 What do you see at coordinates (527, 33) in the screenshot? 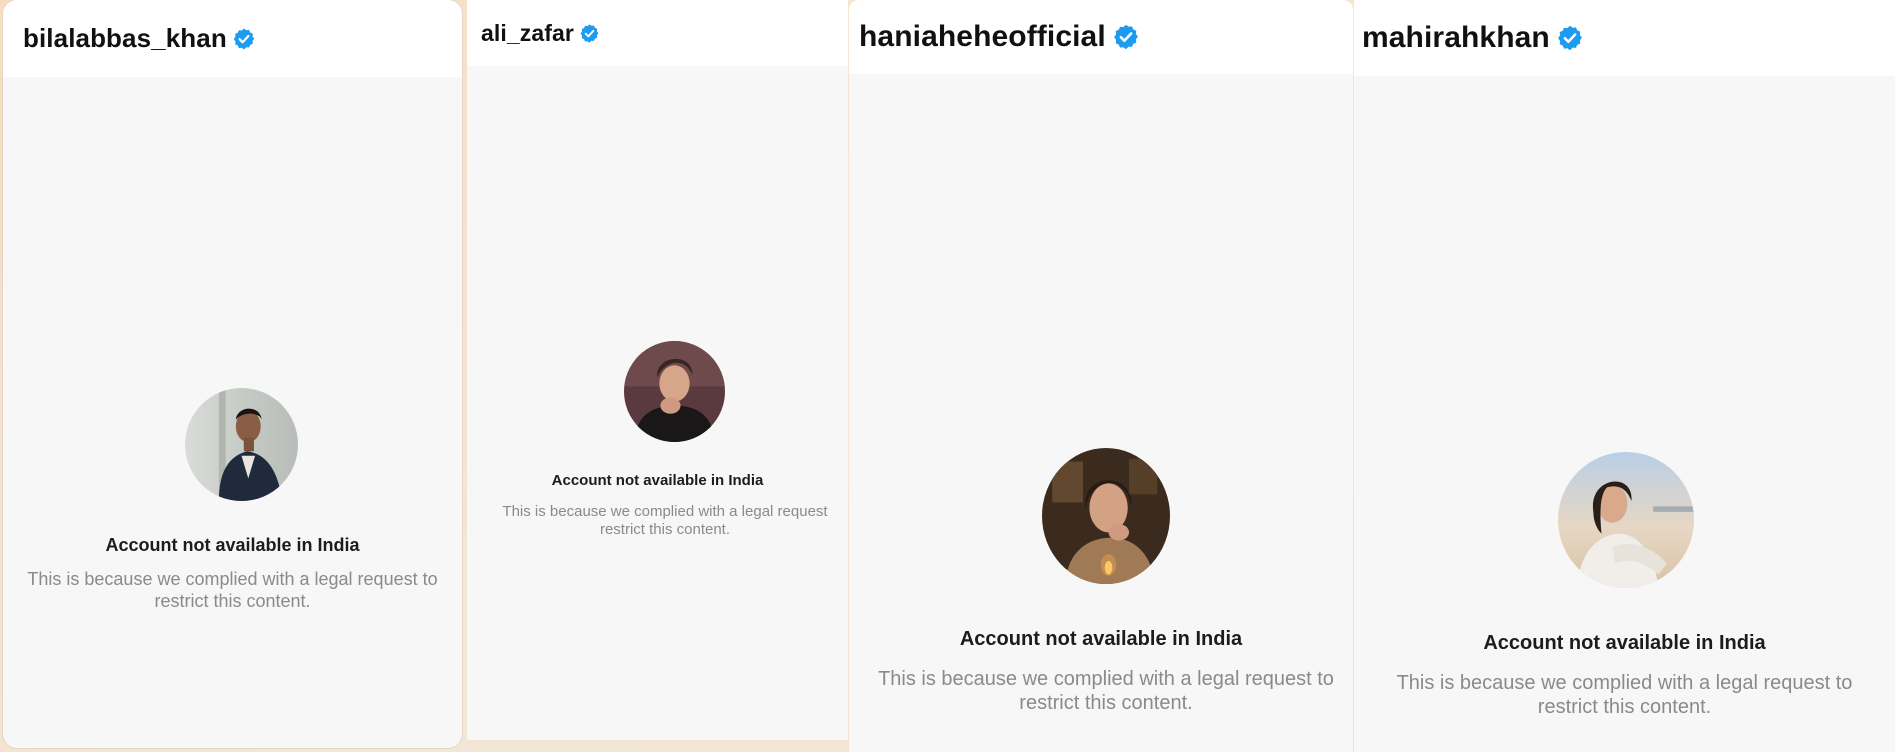
I see `profile-username: ali_zafar` at bounding box center [527, 33].